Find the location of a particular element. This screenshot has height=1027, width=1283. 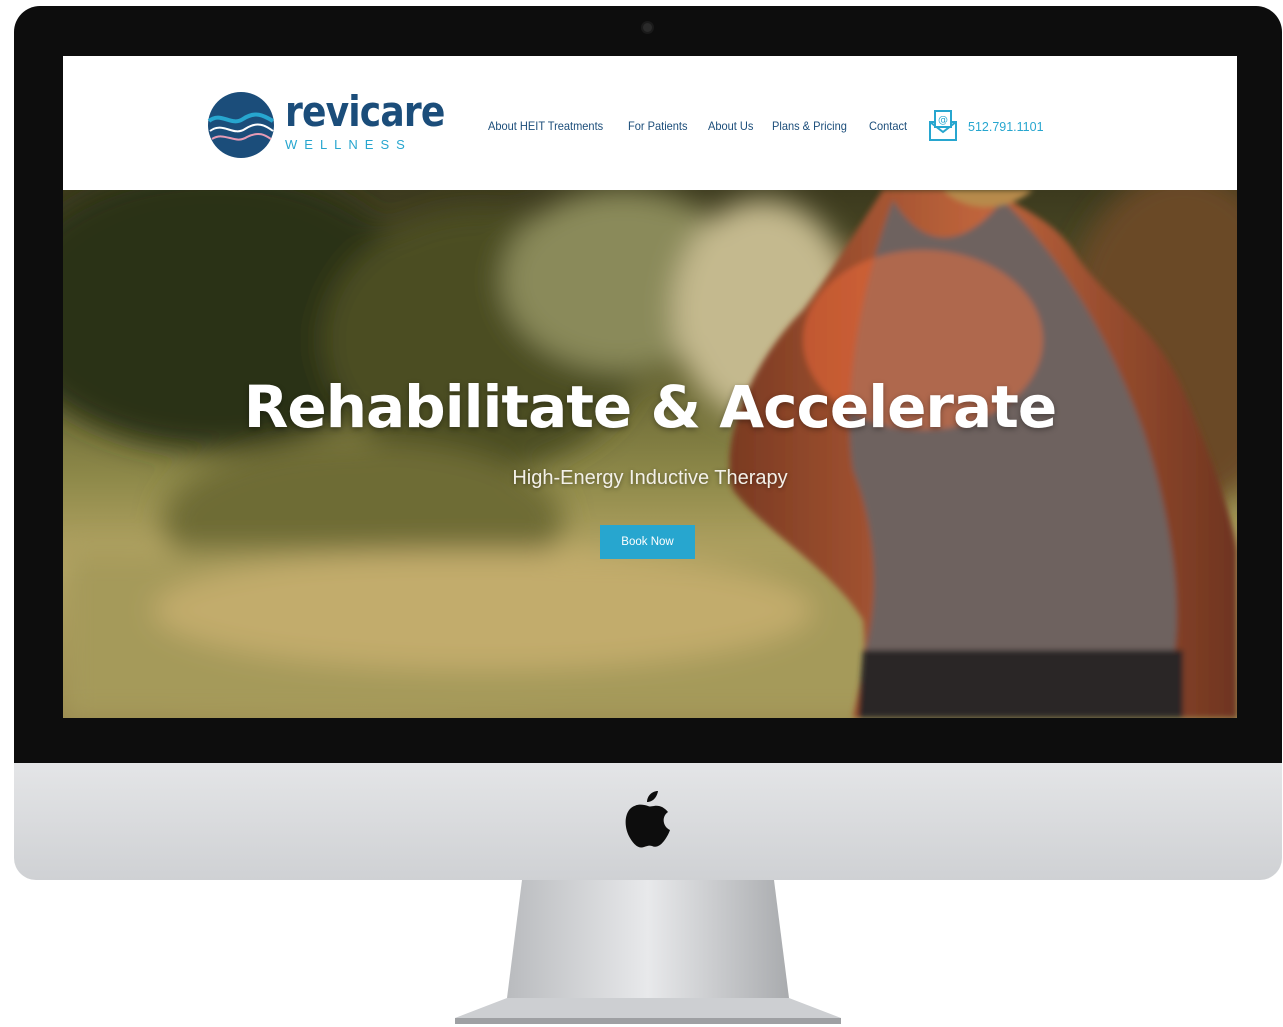

brand-name: revicare is located at coordinates (365, 112).